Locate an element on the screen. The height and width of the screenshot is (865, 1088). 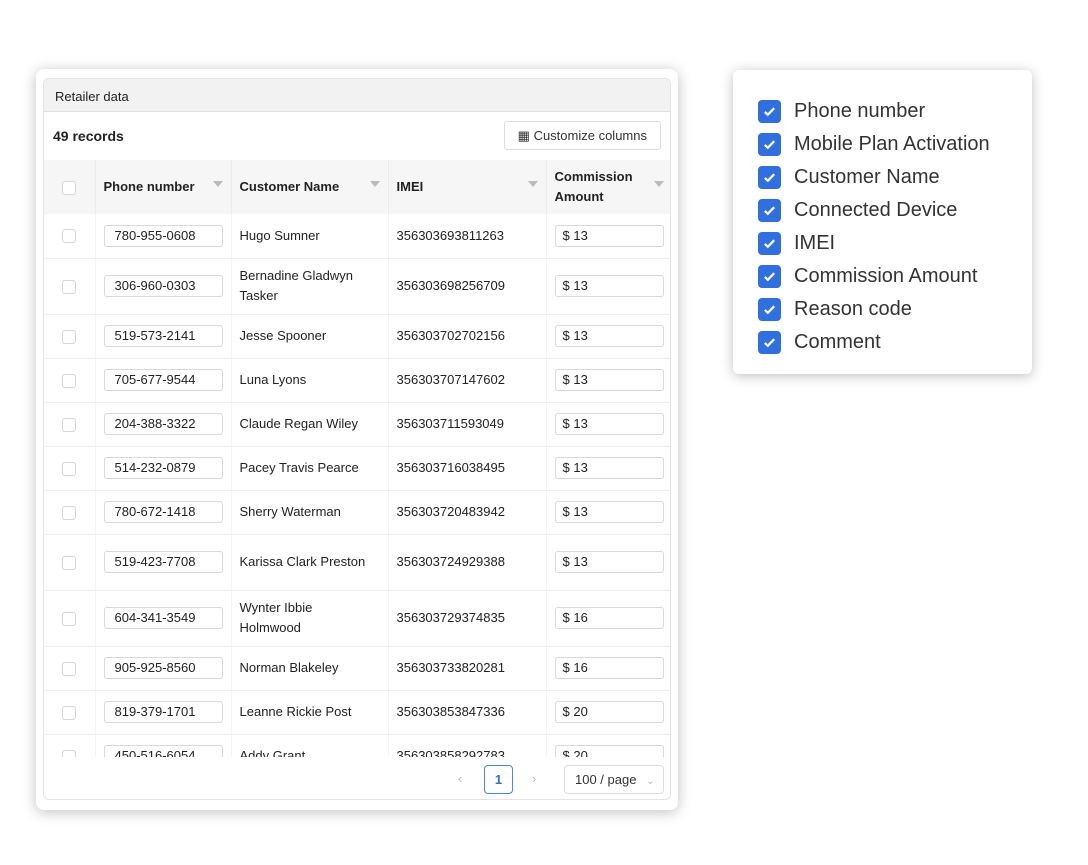
phone-input: 306-960-0303 is located at coordinates (163, 286).